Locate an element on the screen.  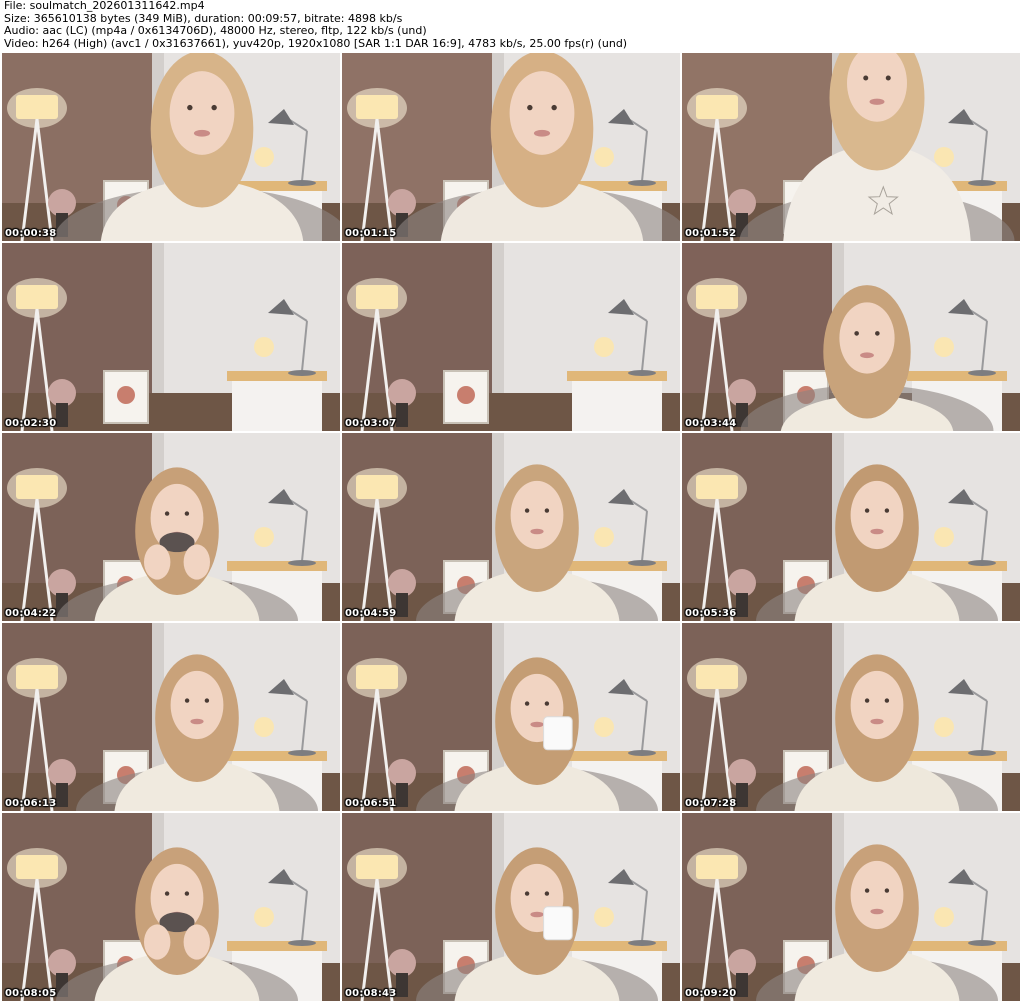
thumbnail-frame: 00:03:44 is located at coordinates (851, 337).